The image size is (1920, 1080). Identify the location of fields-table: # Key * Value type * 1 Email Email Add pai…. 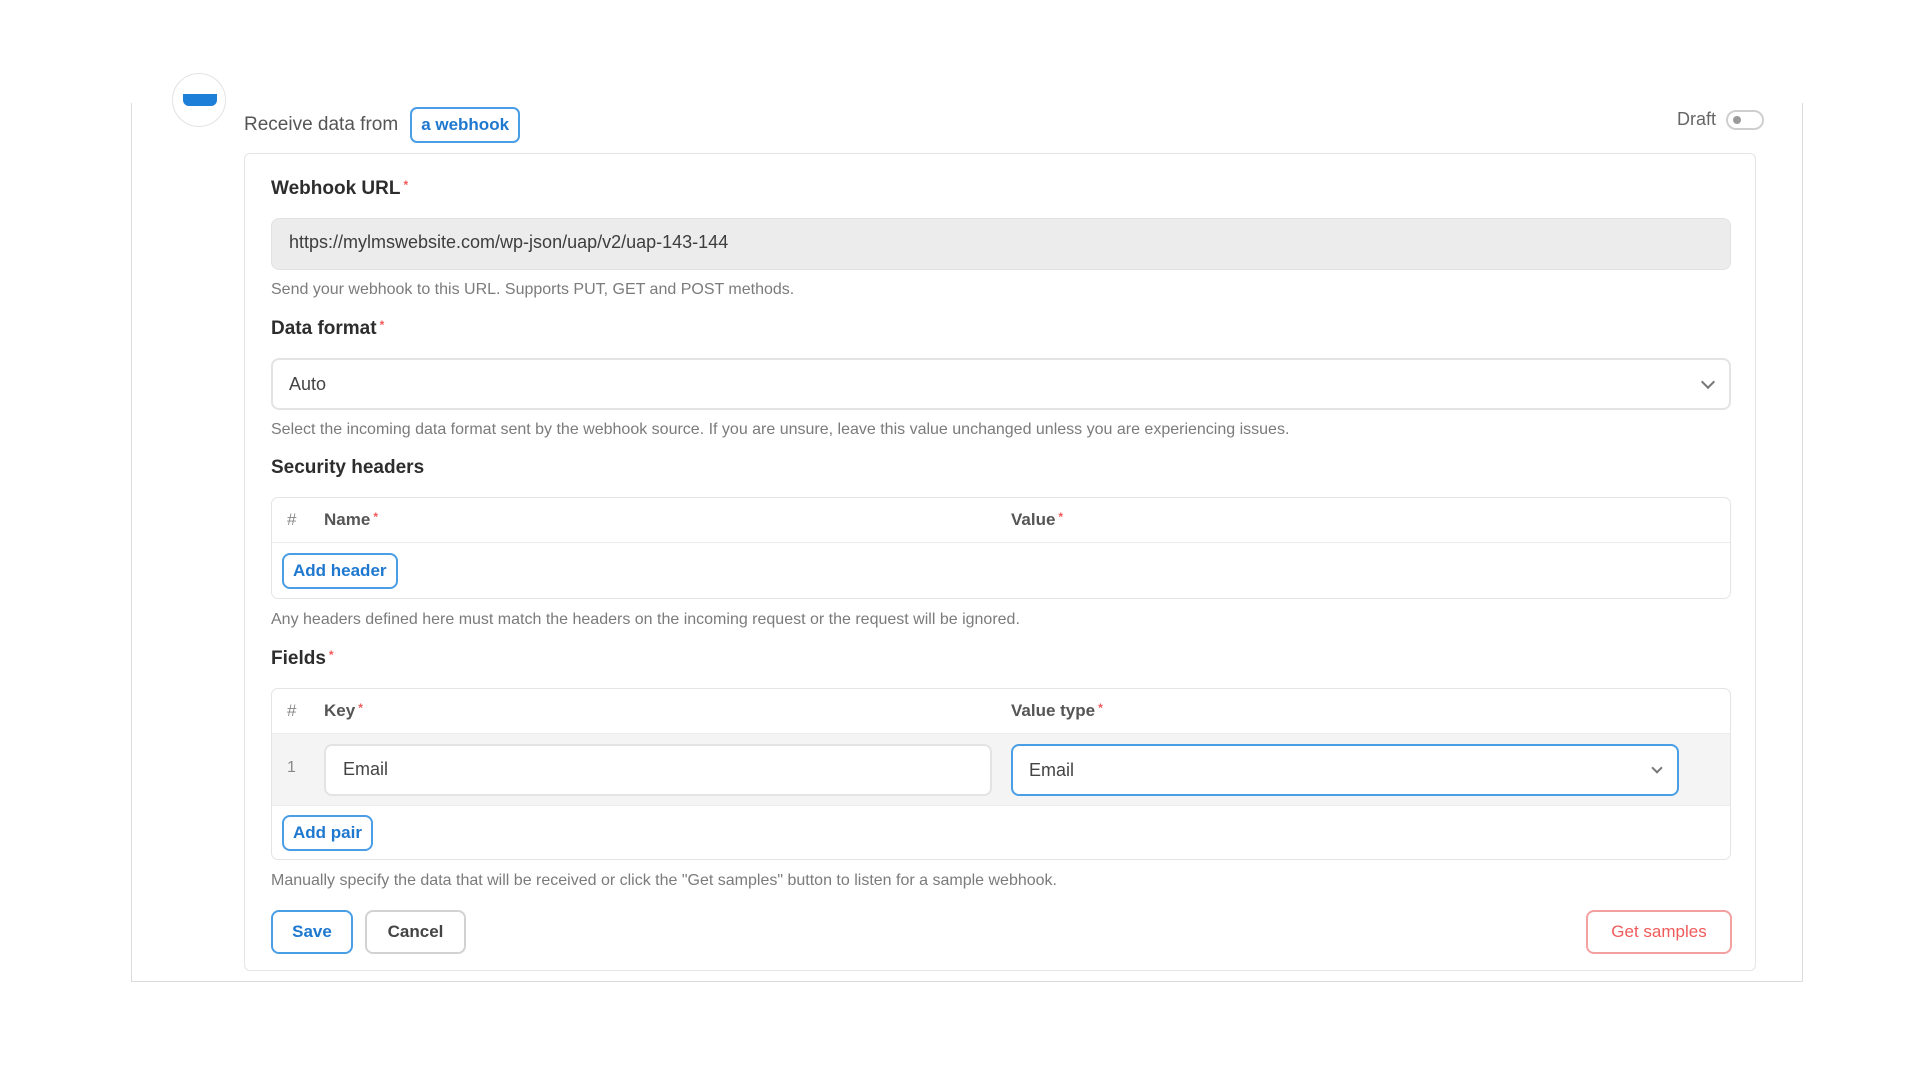
(1001, 774).